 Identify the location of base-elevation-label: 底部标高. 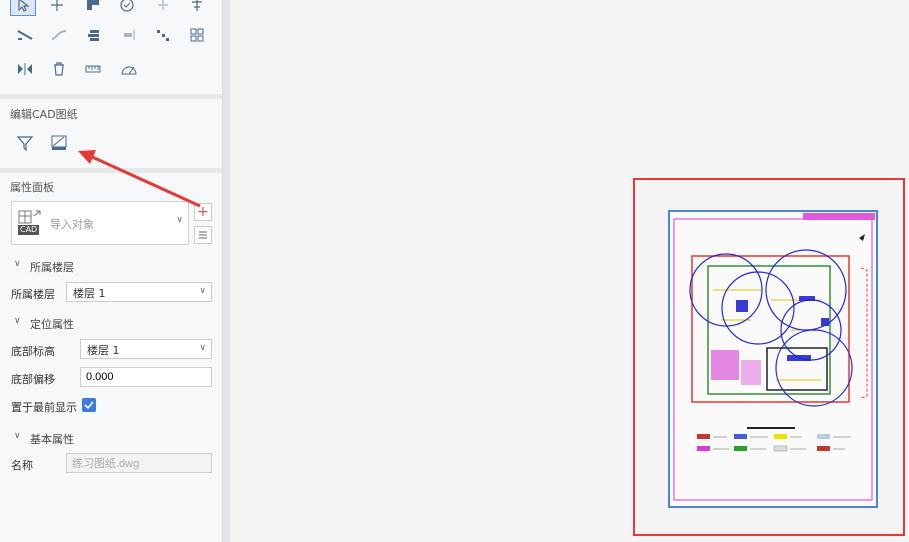
(33, 351).